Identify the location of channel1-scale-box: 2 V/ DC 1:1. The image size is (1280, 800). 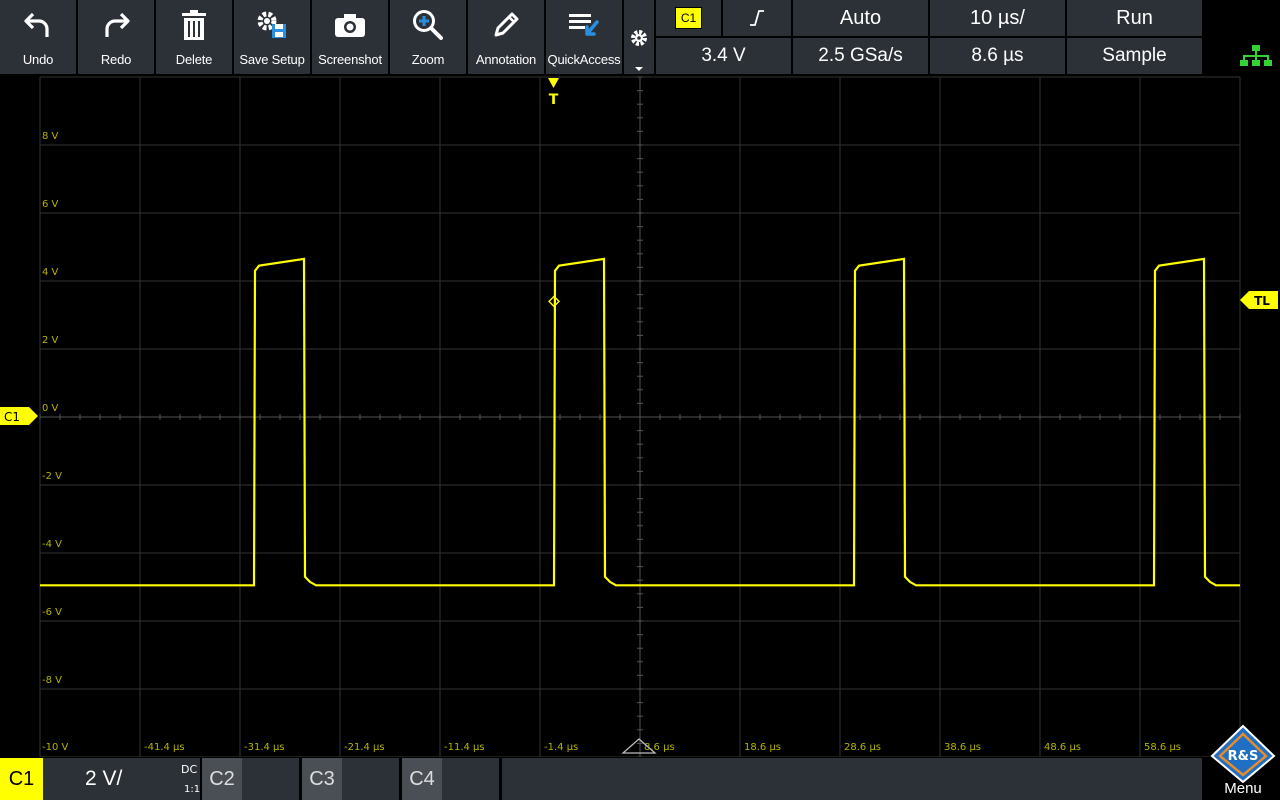
(121, 779).